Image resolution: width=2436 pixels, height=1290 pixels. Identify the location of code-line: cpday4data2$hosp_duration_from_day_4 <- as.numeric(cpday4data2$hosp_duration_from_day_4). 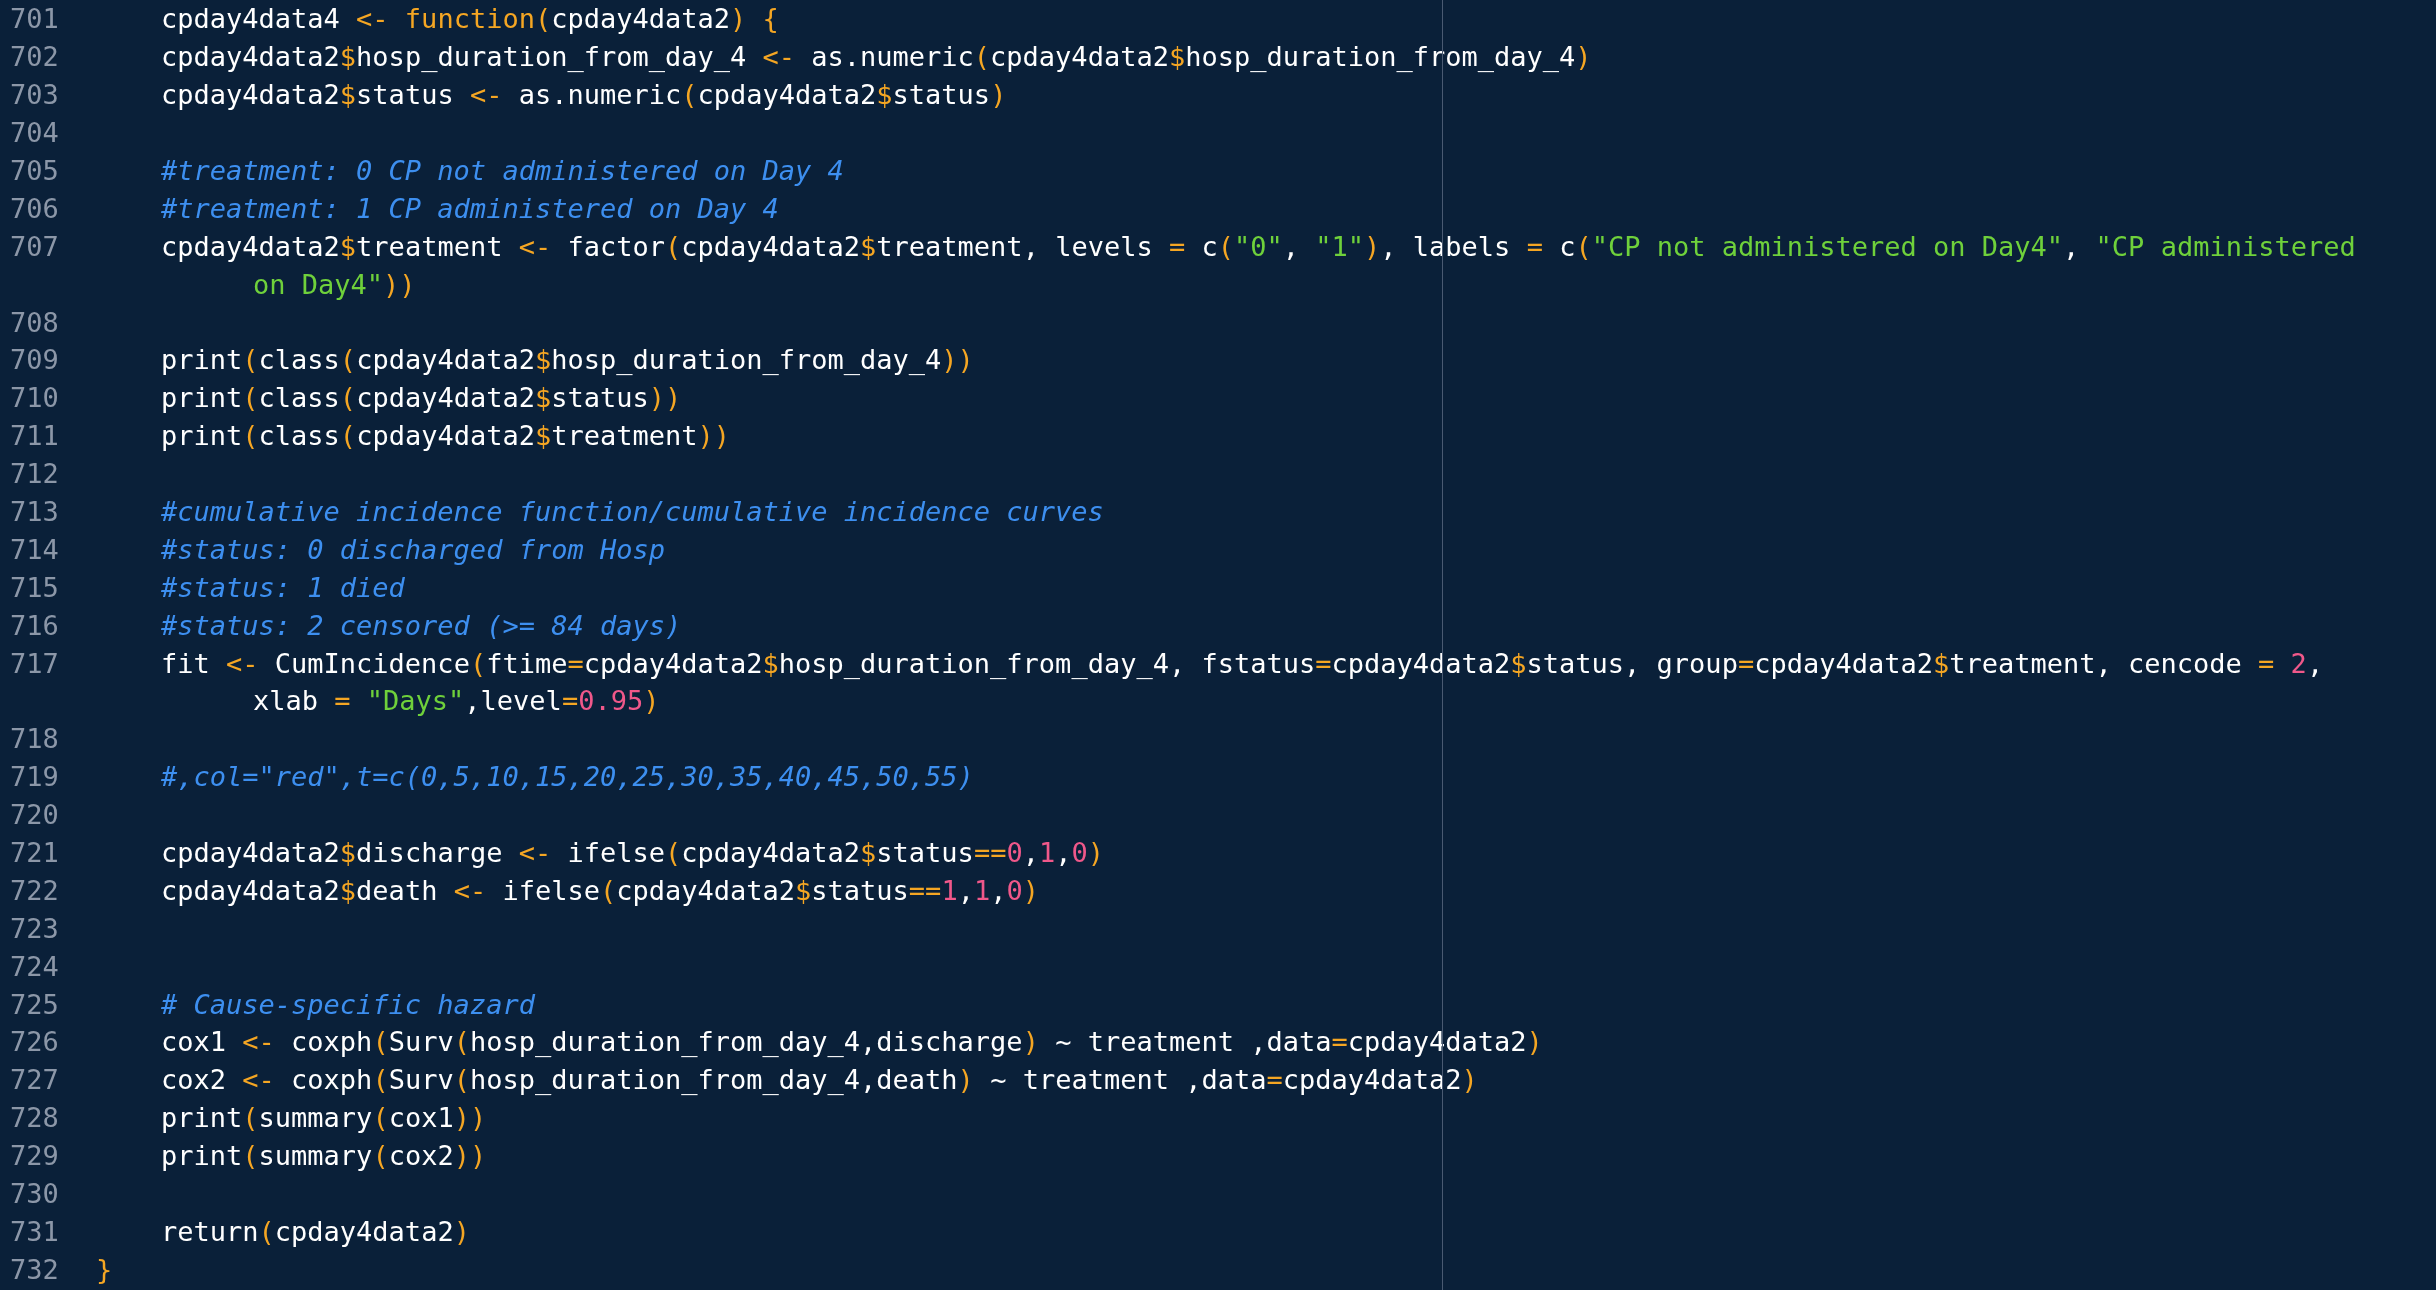
(876, 57).